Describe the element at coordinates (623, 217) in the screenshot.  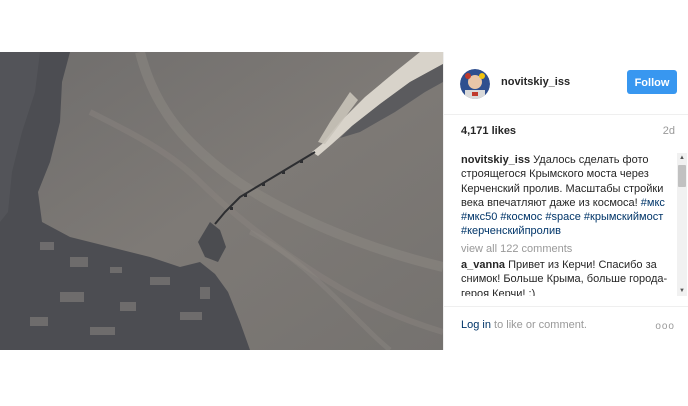
I see `hashtag: #крымскиймост` at that location.